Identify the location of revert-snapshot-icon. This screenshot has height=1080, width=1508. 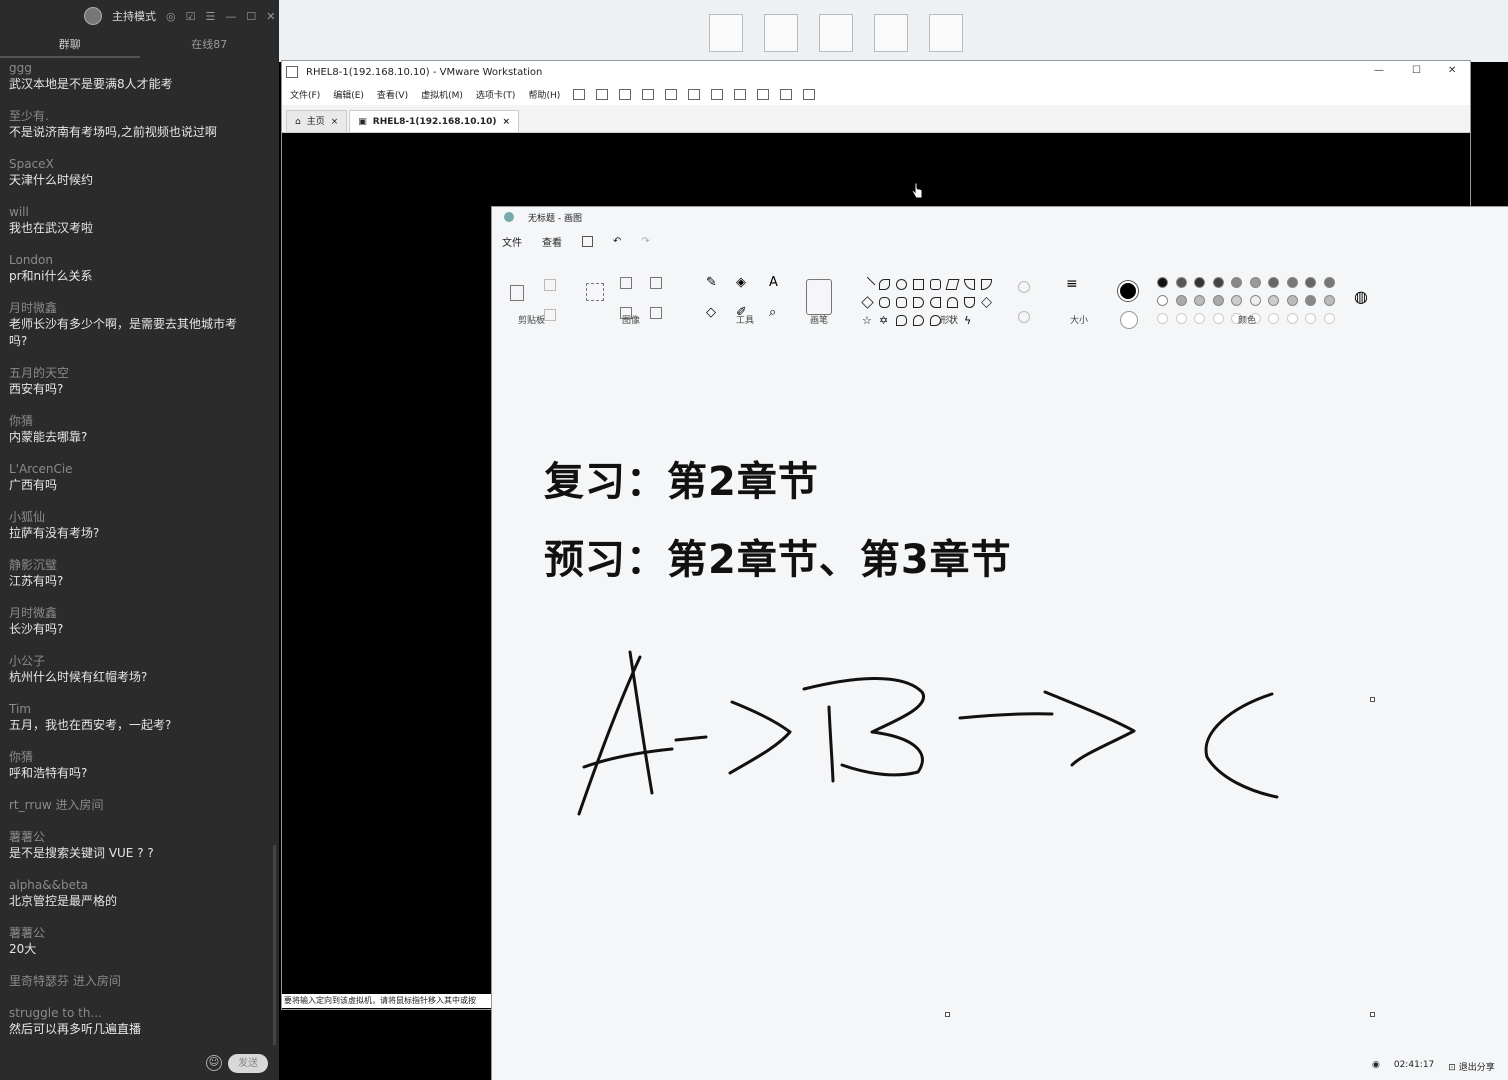
(648, 94).